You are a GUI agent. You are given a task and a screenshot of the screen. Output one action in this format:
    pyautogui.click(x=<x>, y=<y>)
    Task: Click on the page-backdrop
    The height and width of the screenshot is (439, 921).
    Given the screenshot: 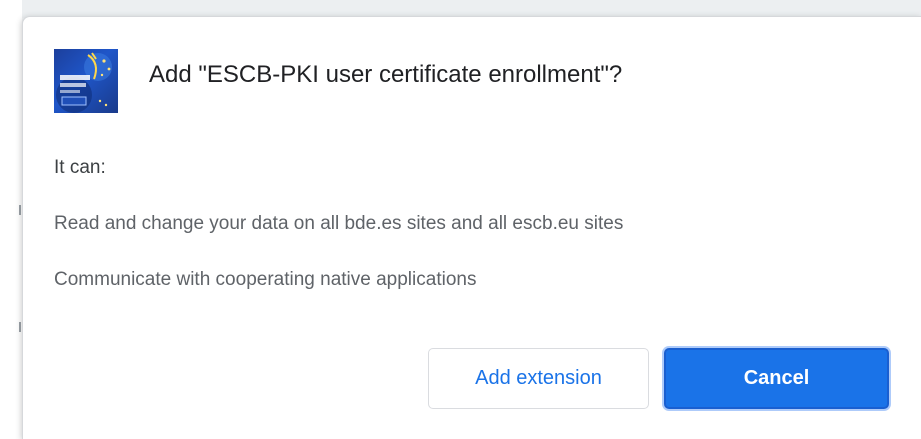 What is the action you would take?
    pyautogui.click(x=11, y=219)
    